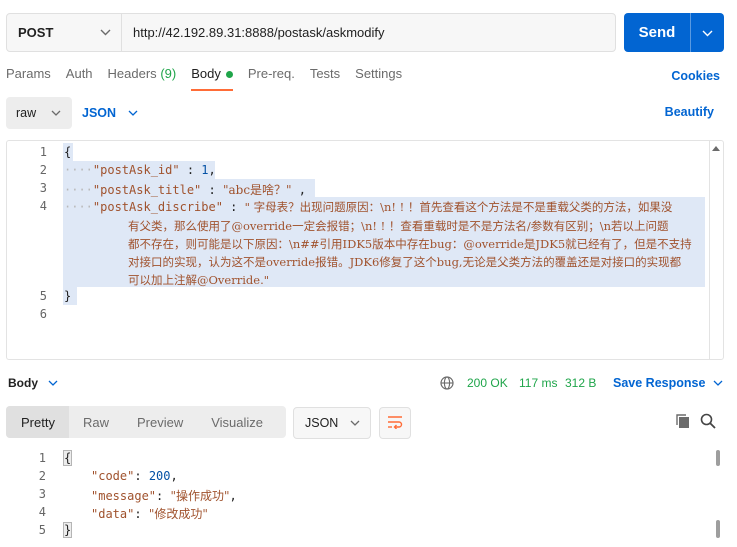 The width and height of the screenshot is (737, 547). What do you see at coordinates (79, 78) in the screenshot?
I see `tab-auth: Auth` at bounding box center [79, 78].